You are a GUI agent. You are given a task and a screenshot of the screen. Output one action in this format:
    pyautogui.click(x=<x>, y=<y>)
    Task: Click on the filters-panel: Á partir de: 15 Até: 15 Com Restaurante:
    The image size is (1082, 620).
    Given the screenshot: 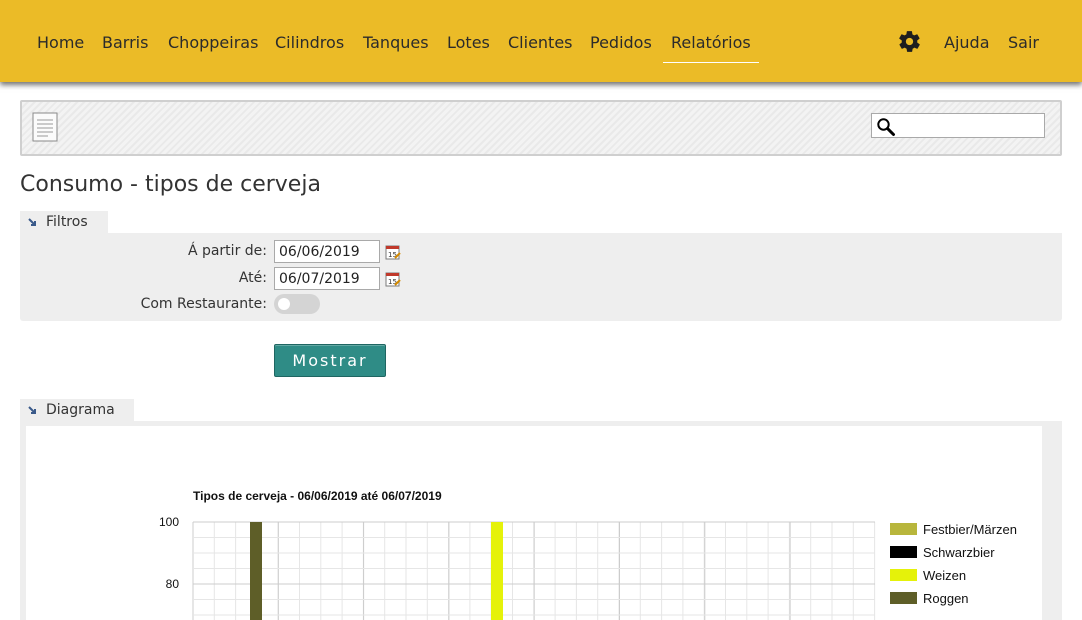 What is the action you would take?
    pyautogui.click(x=541, y=277)
    